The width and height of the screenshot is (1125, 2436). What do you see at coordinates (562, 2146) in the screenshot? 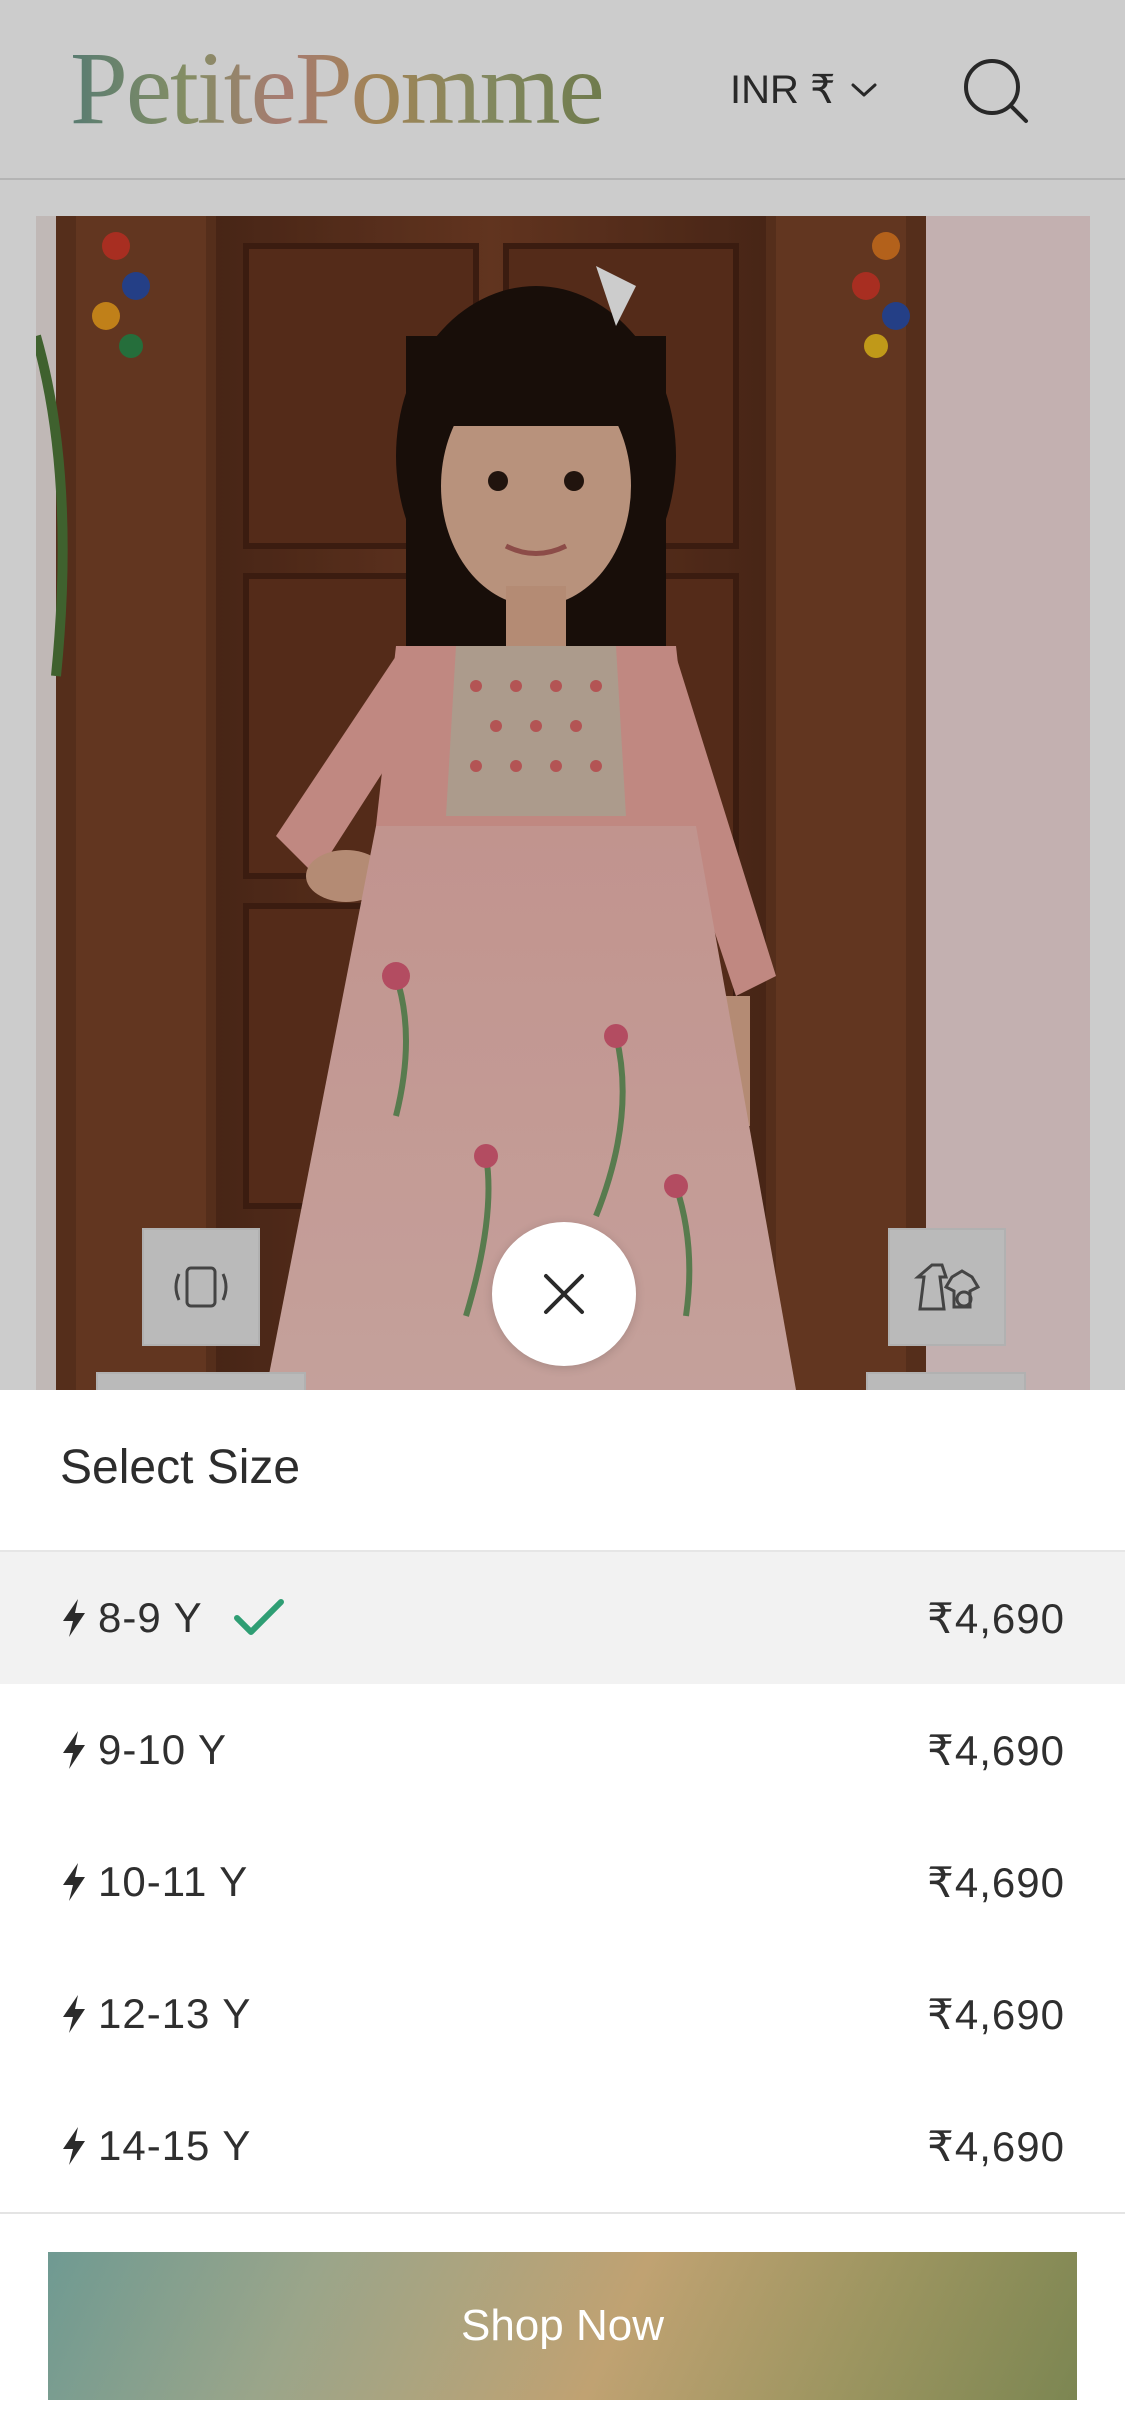
I see `size-option-14-15: 14-15 Y ₹4,690` at bounding box center [562, 2146].